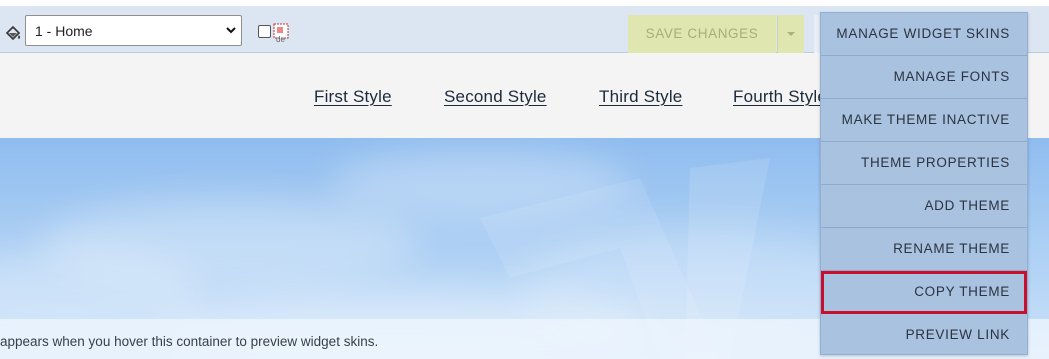 The height and width of the screenshot is (359, 1049). What do you see at coordinates (924, 292) in the screenshot?
I see `menu-item-copy-theme: COPY THEME` at bounding box center [924, 292].